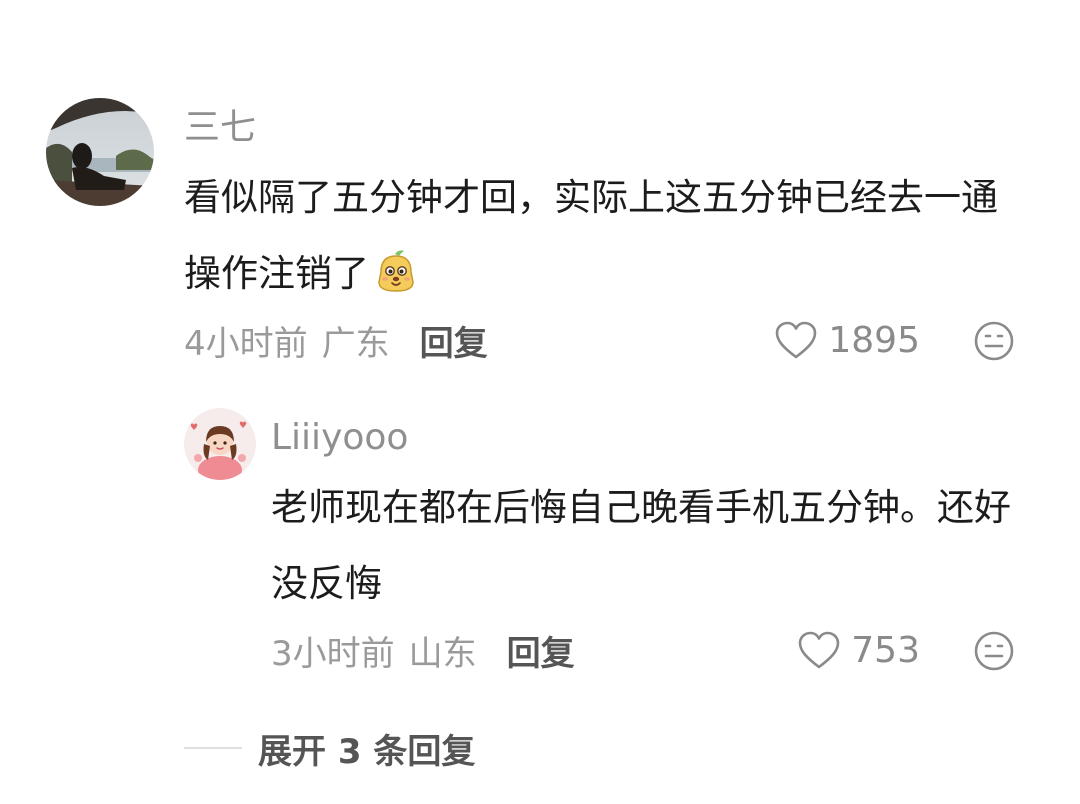  Describe the element at coordinates (885, 650) in the screenshot. I see `reply-like-count: 753` at that location.